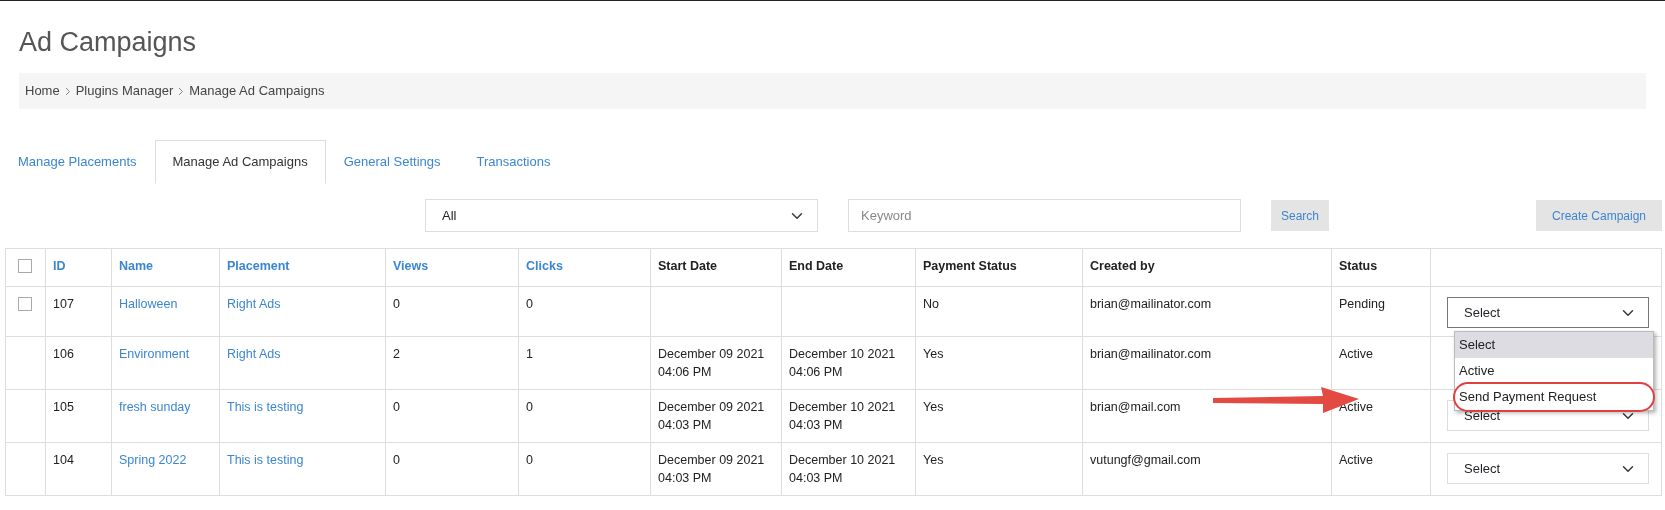  I want to click on table-cell: No, so click(931, 304).